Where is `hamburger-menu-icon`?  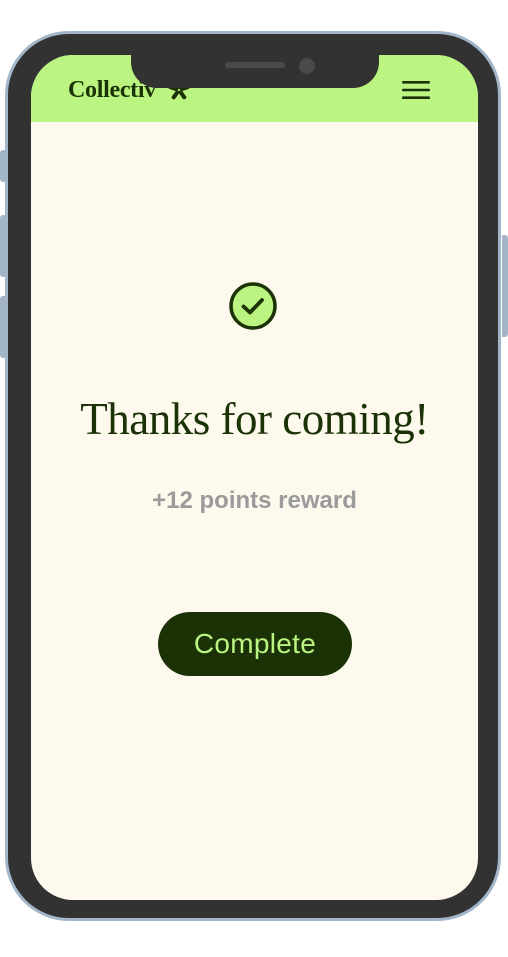 hamburger-menu-icon is located at coordinates (416, 90).